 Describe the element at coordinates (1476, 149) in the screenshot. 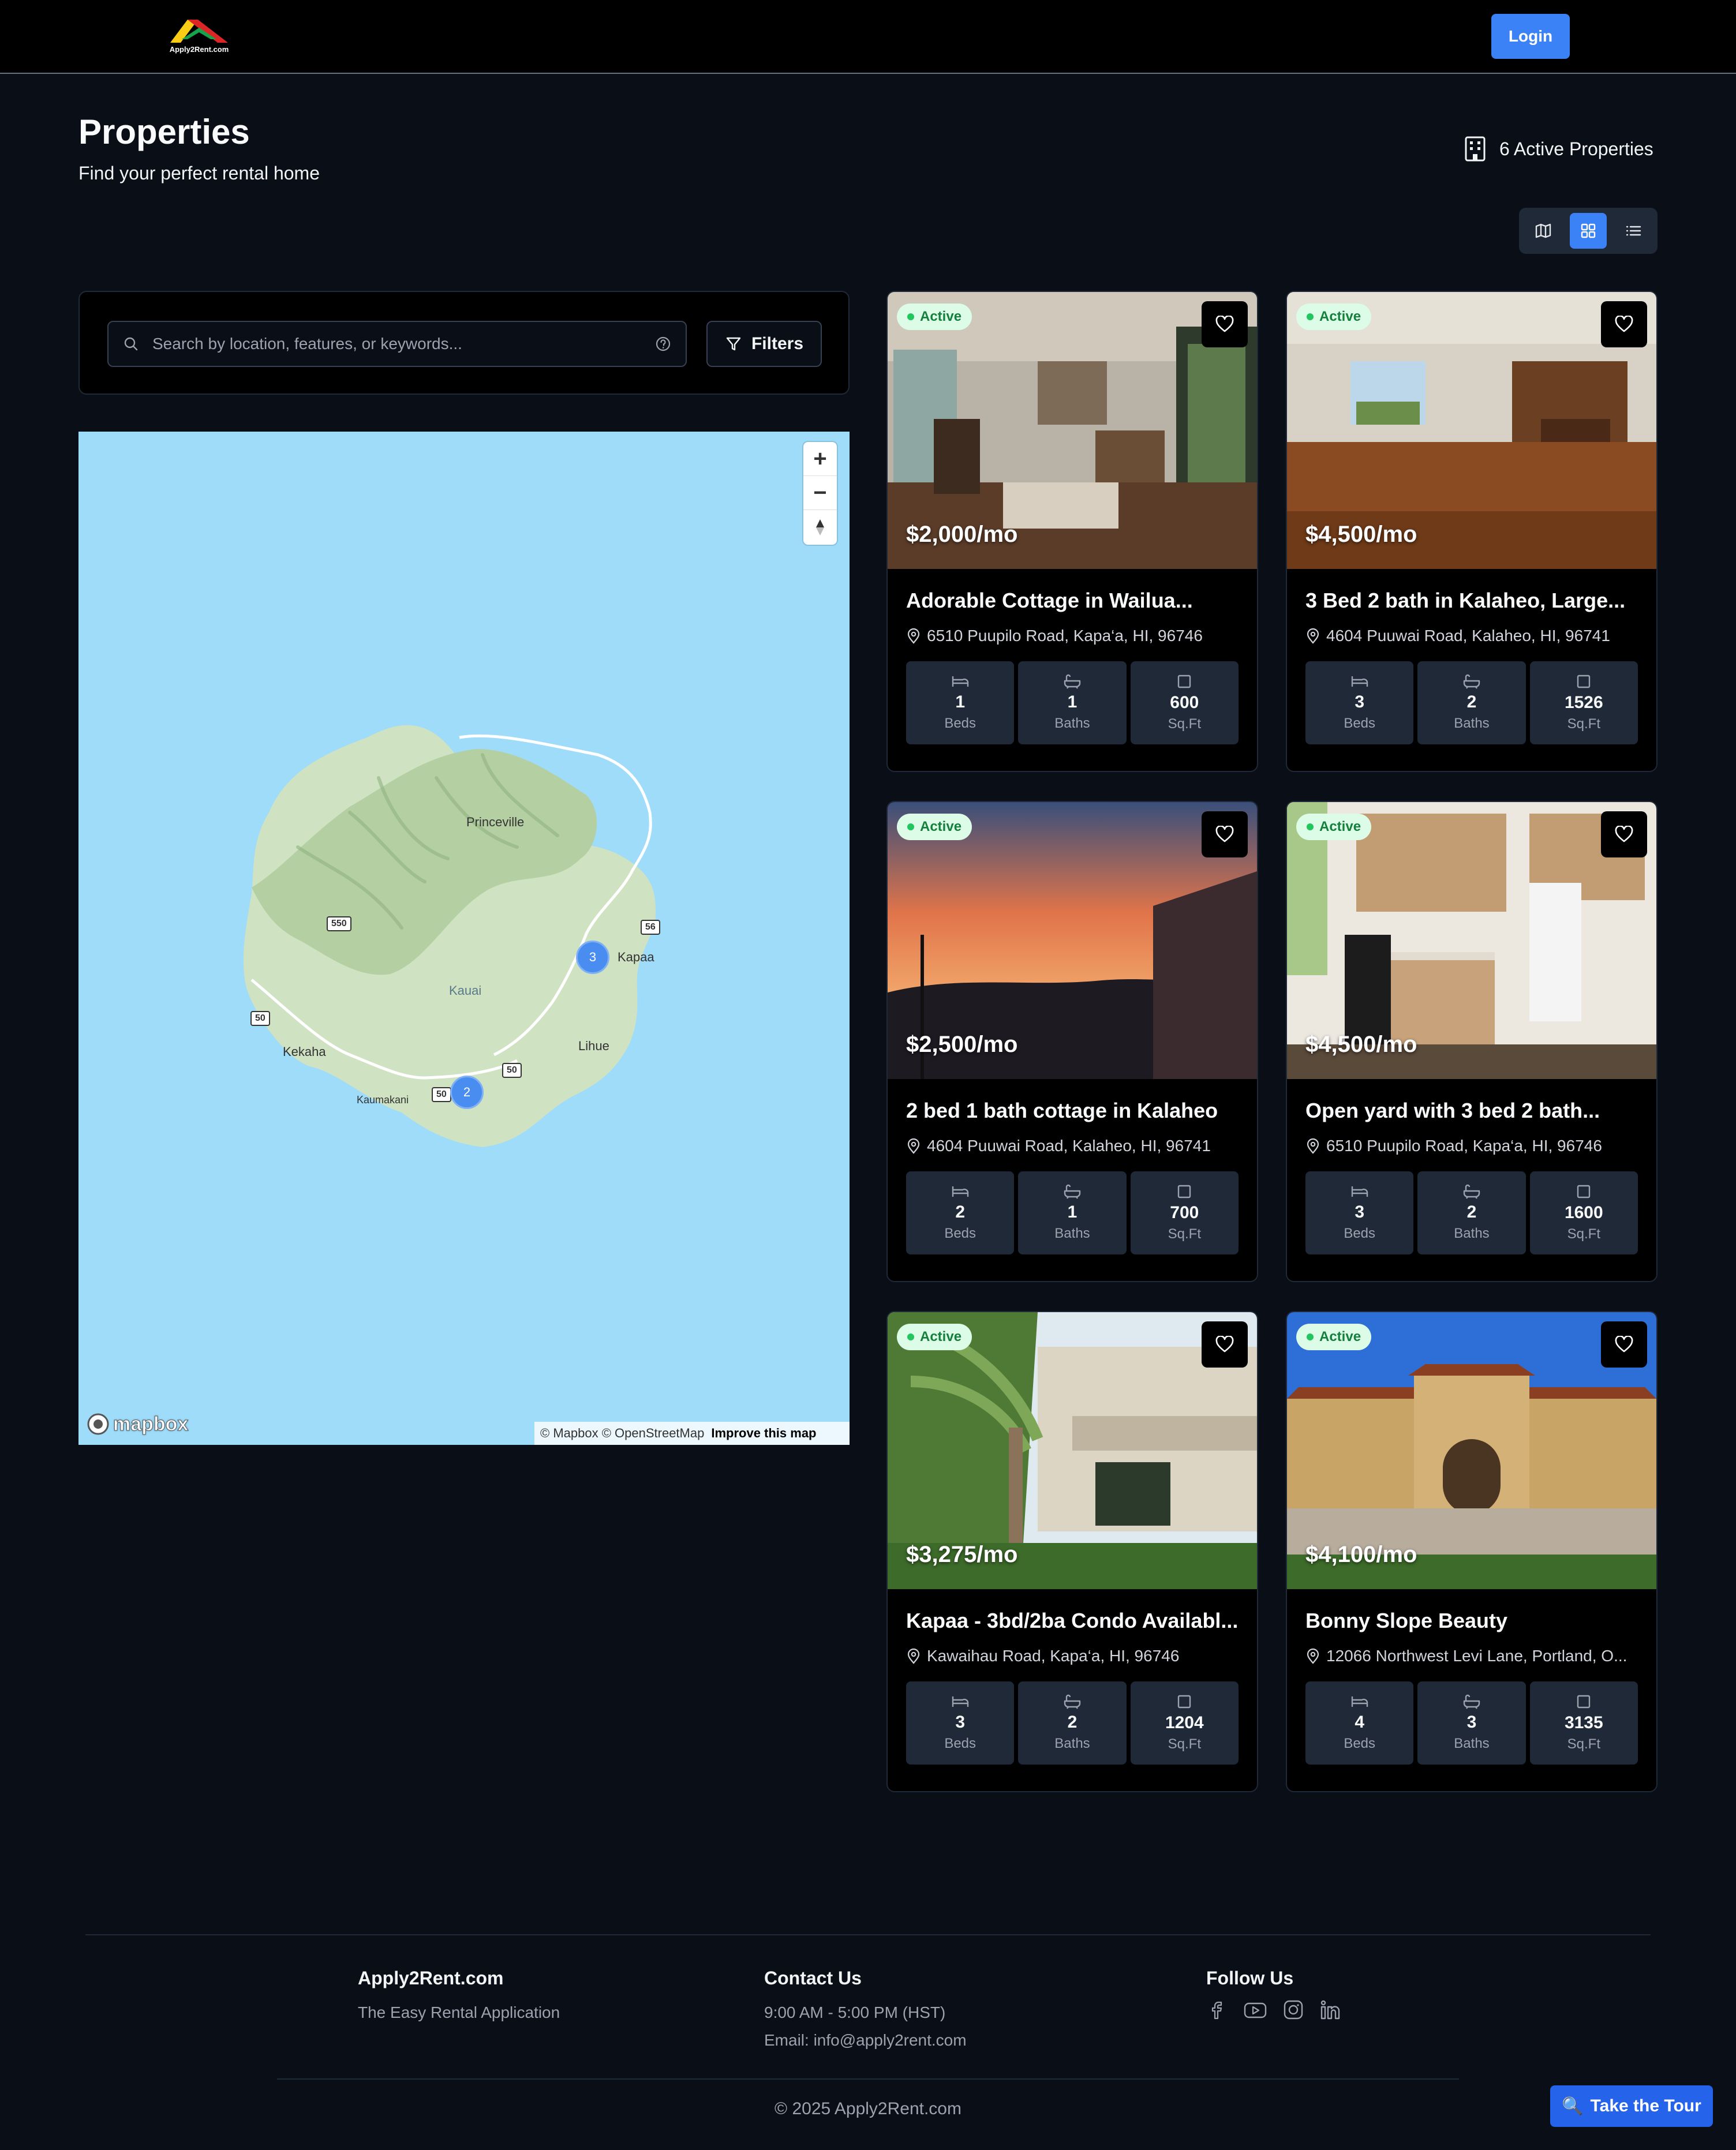

I see `building-icon` at that location.